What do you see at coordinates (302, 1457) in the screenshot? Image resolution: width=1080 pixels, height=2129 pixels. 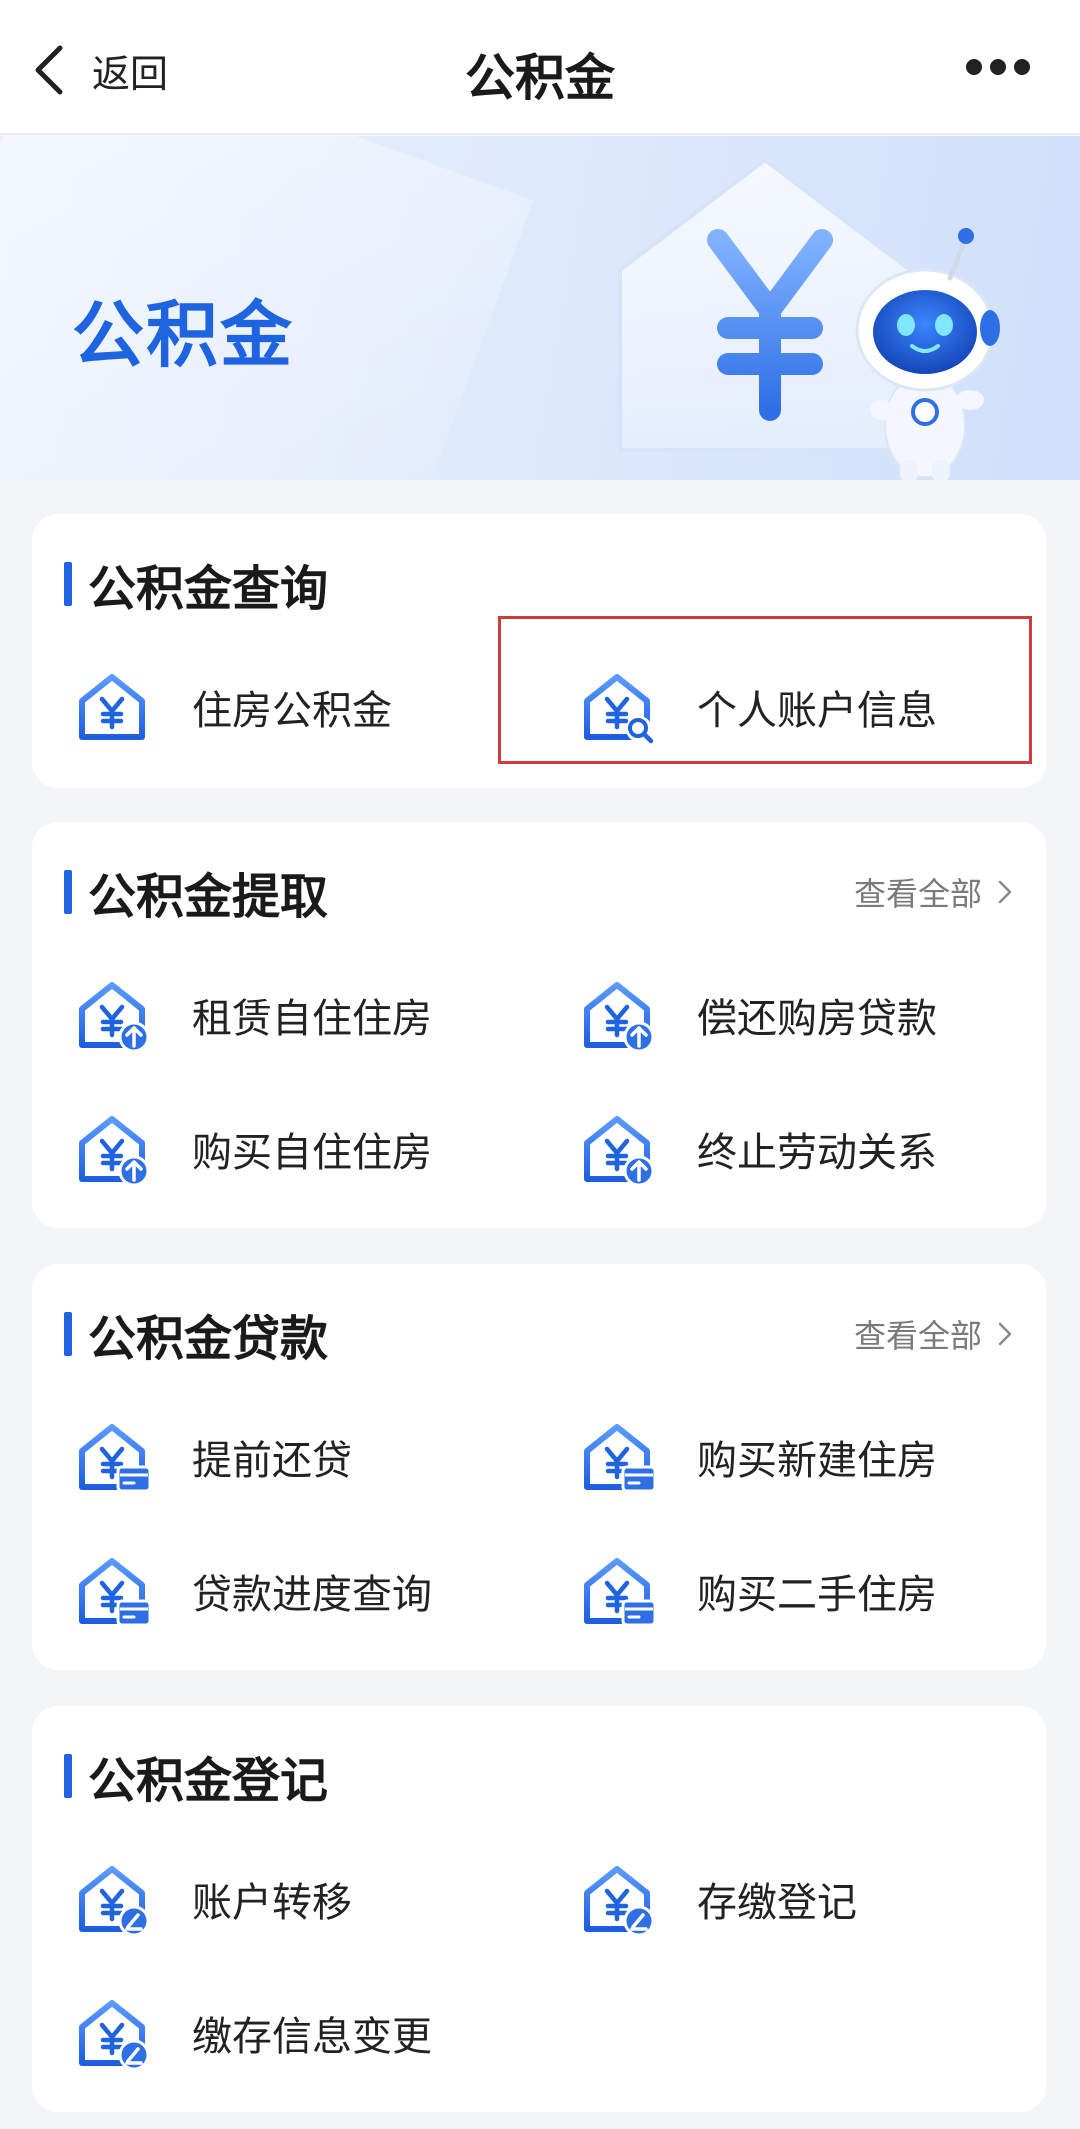 I see `menu-item-early-repayment: 提前还贷` at bounding box center [302, 1457].